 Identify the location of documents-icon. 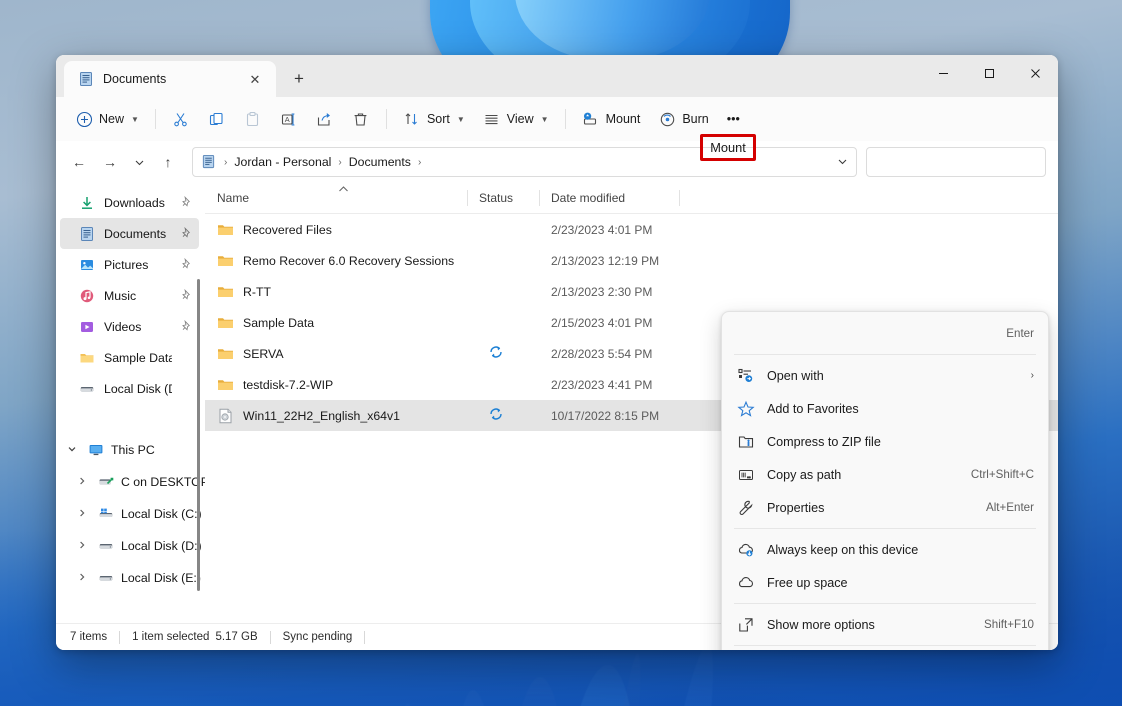
(86, 233).